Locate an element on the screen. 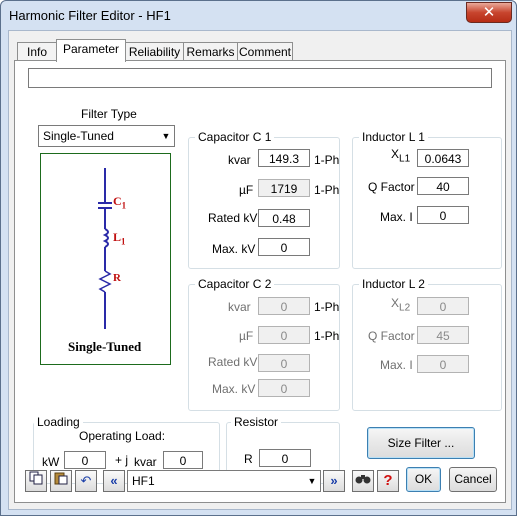 The image size is (517, 516). help-icon: ? is located at coordinates (388, 481).